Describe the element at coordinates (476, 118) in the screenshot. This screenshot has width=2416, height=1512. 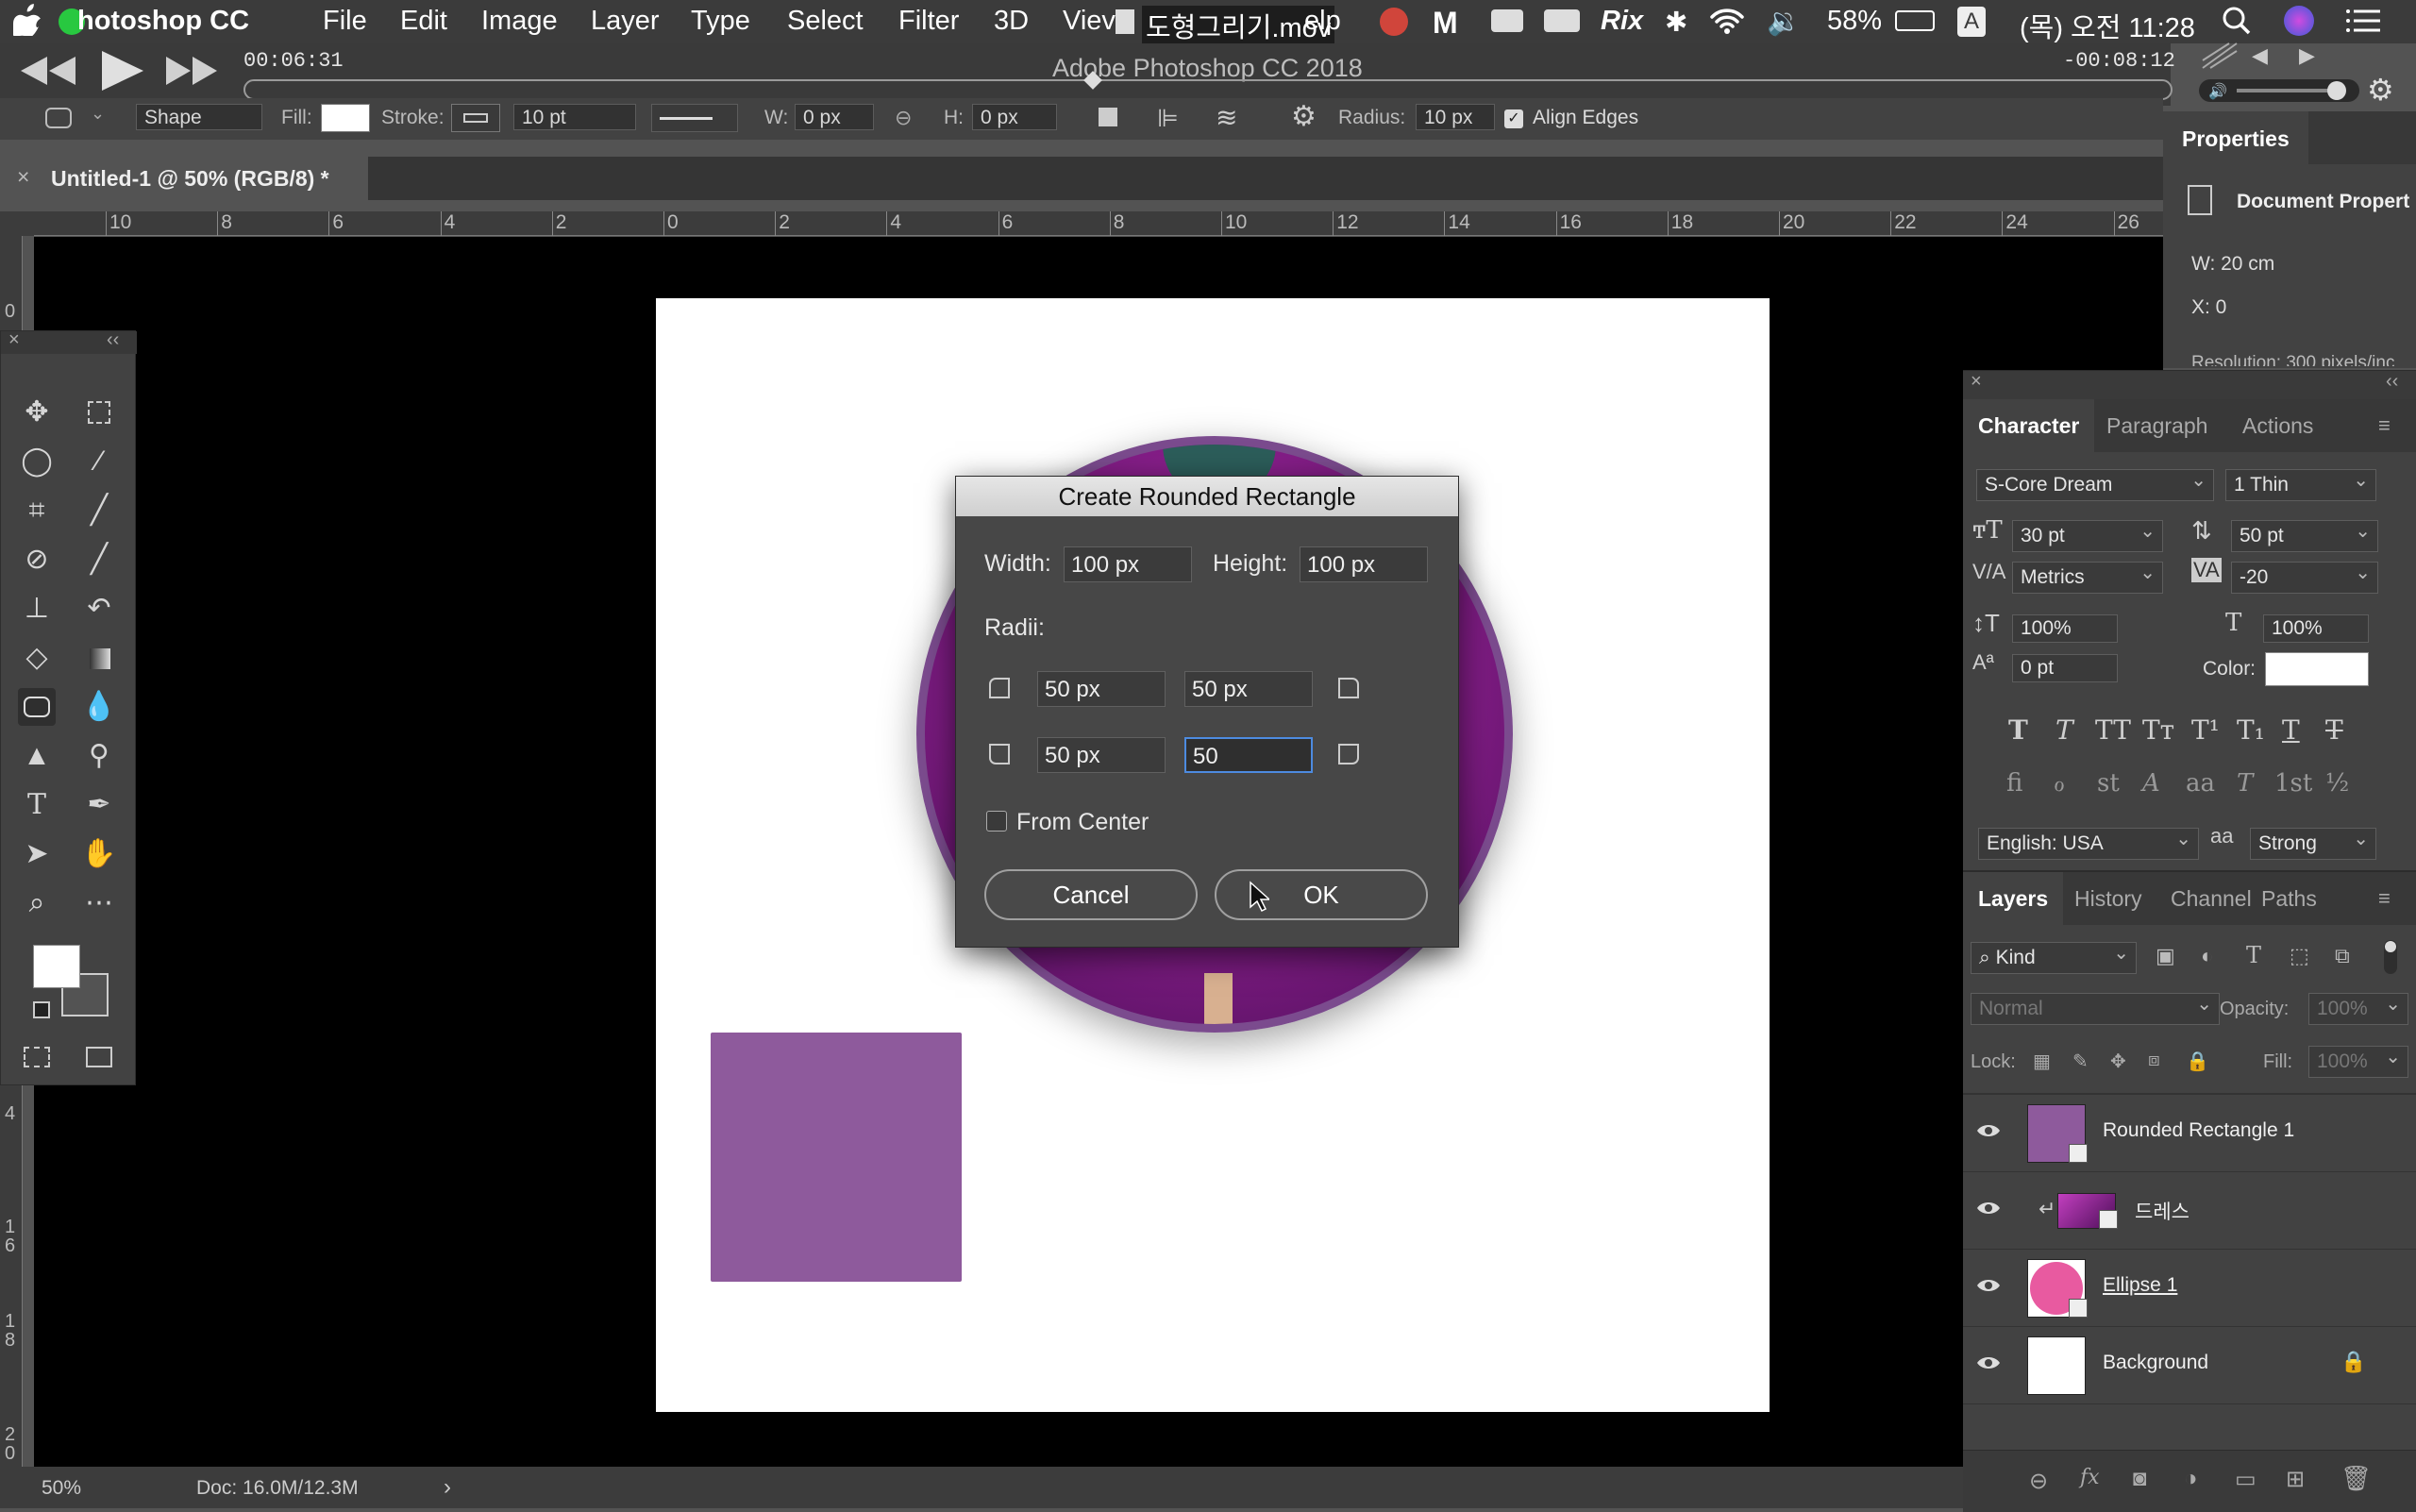
I see `stroke-swatch` at that location.